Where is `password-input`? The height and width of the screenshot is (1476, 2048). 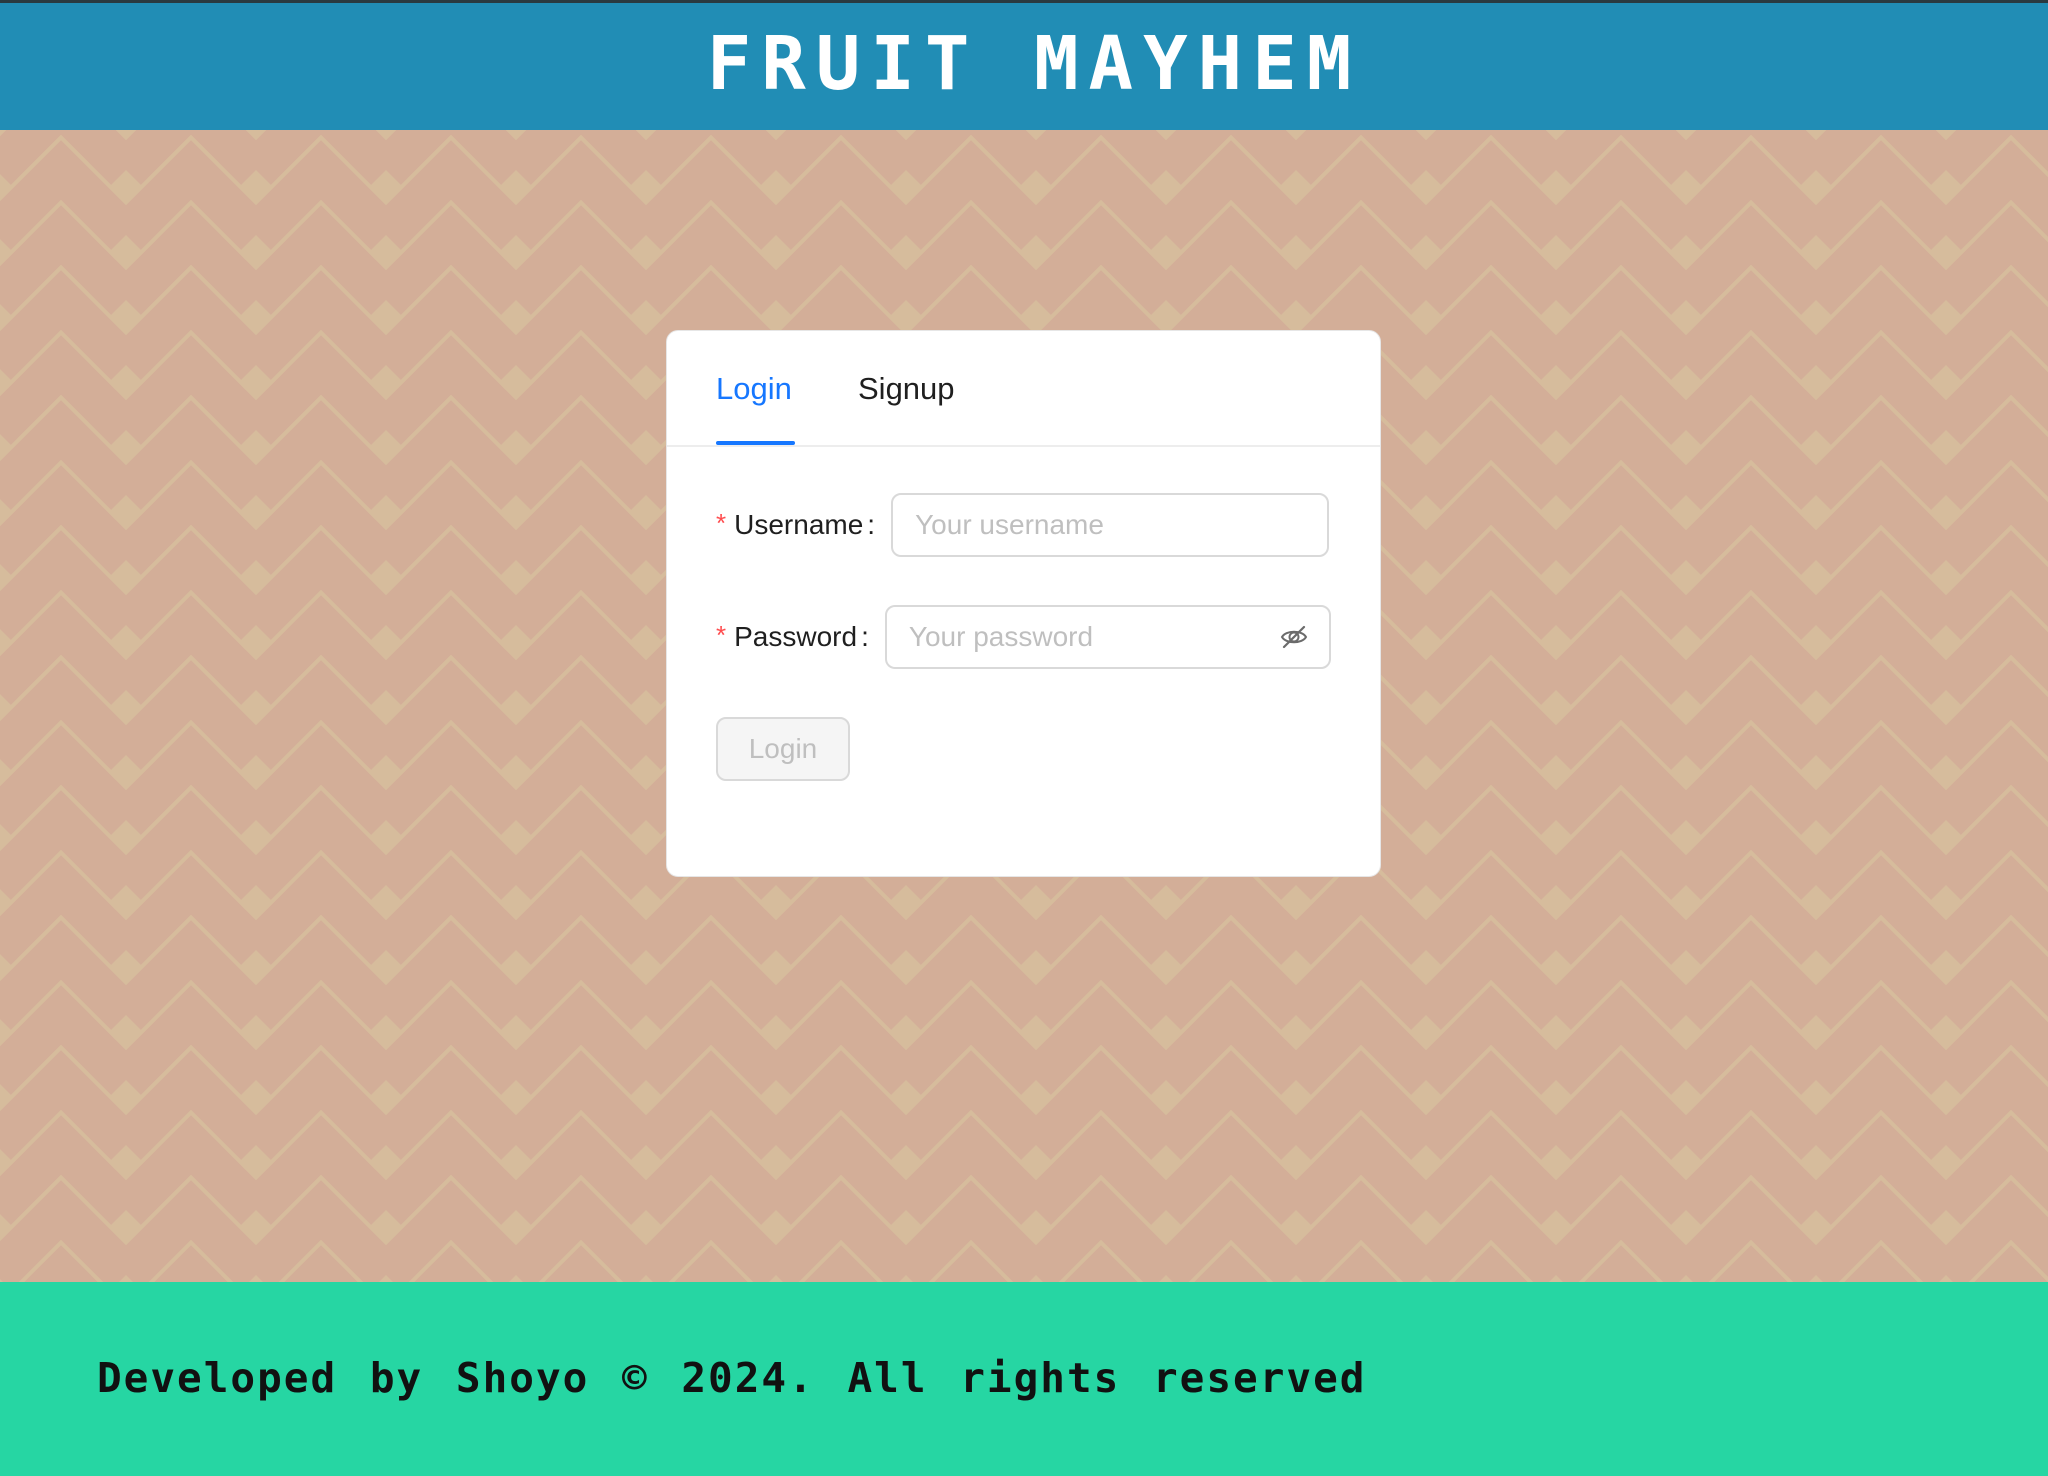
password-input is located at coordinates (1107, 637).